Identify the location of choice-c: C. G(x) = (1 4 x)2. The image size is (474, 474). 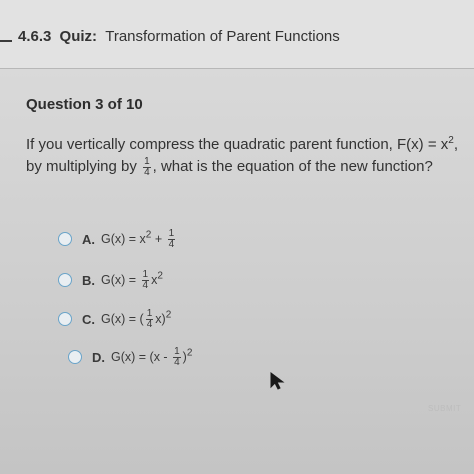
(114, 319).